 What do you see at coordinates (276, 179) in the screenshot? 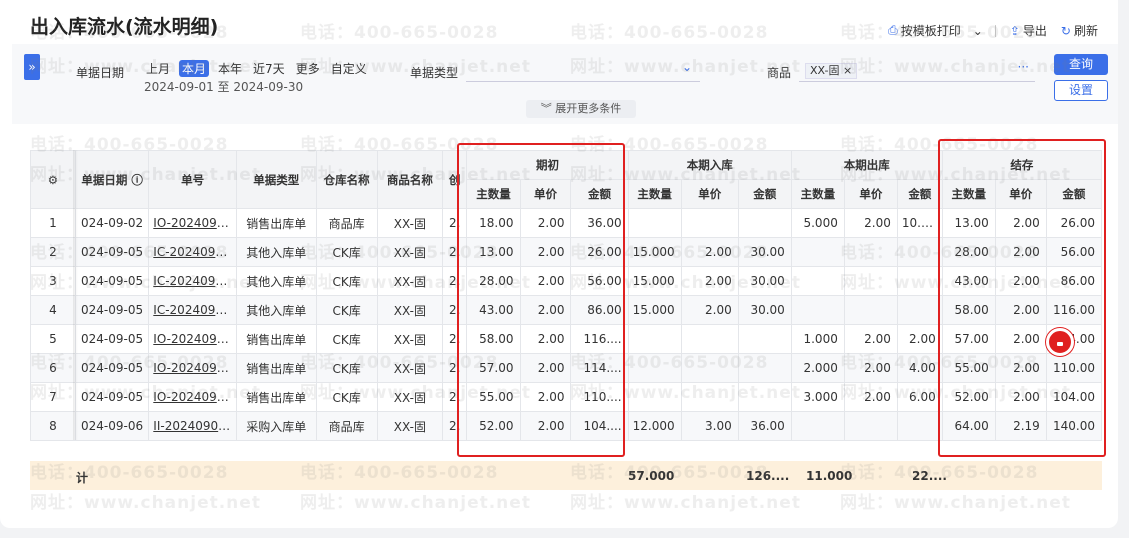
I see `col-doctype: 单据类型` at bounding box center [276, 179].